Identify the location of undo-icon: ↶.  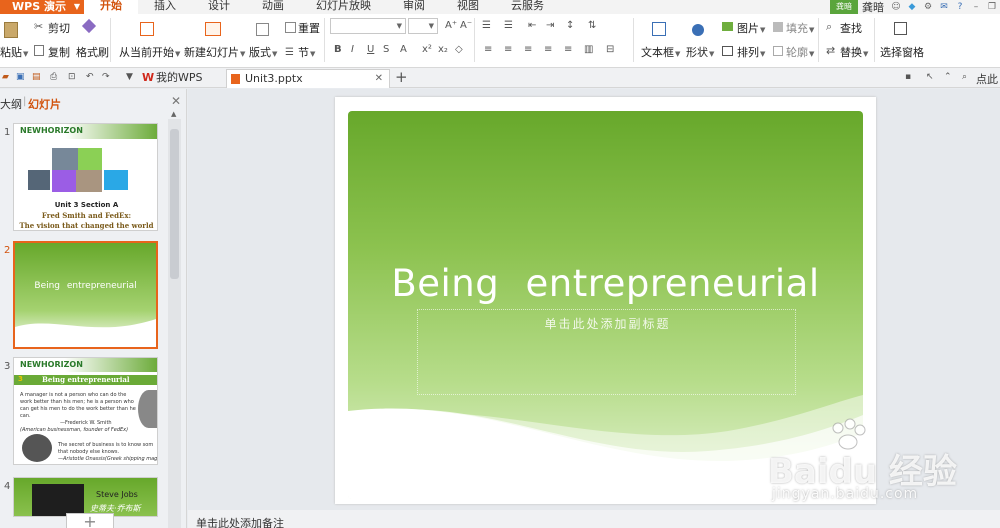
(90, 77).